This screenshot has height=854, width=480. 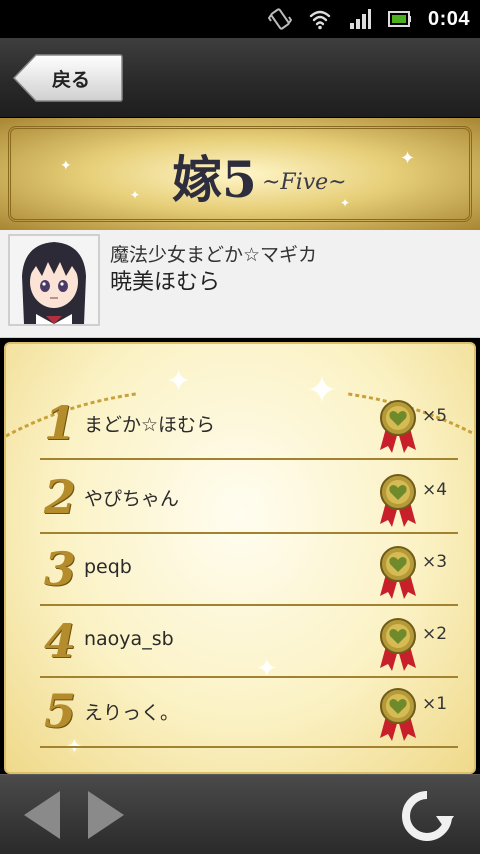 I want to click on medal-count: ×3, so click(x=435, y=562).